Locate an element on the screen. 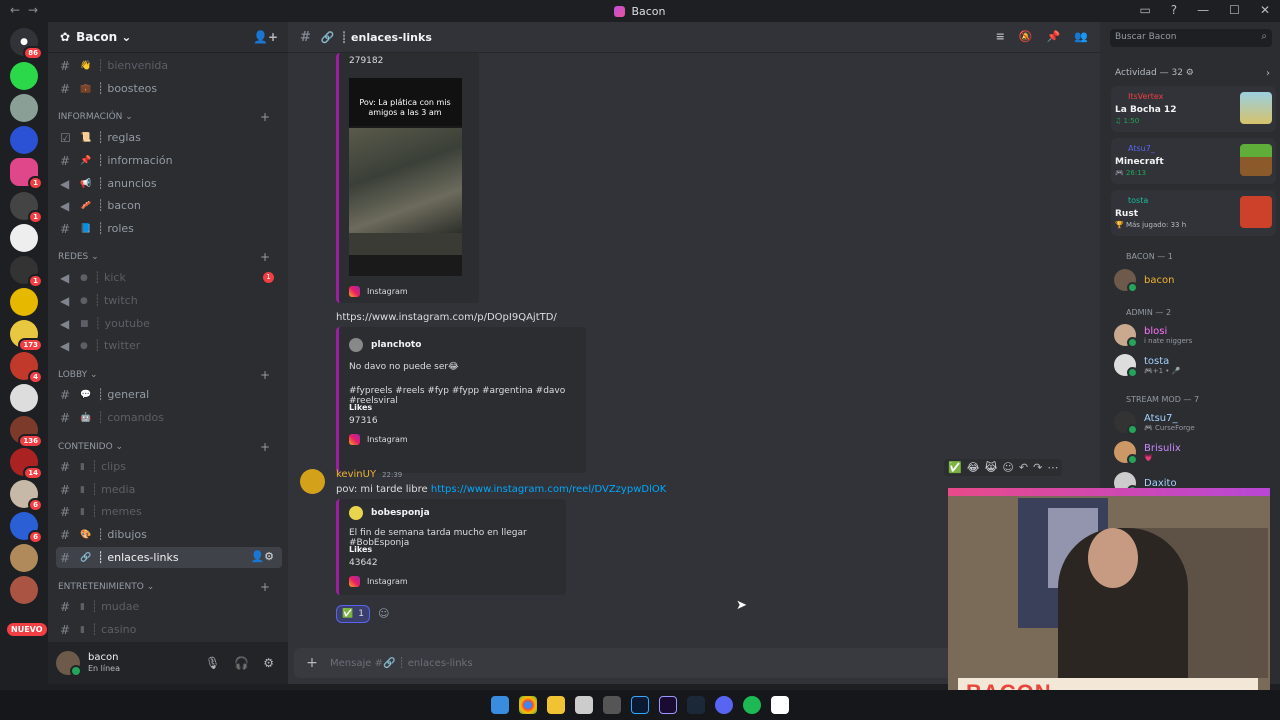 Image resolution: width=1280 pixels, height=720 pixels. forward-icon: ↷ is located at coordinates (1037, 467).